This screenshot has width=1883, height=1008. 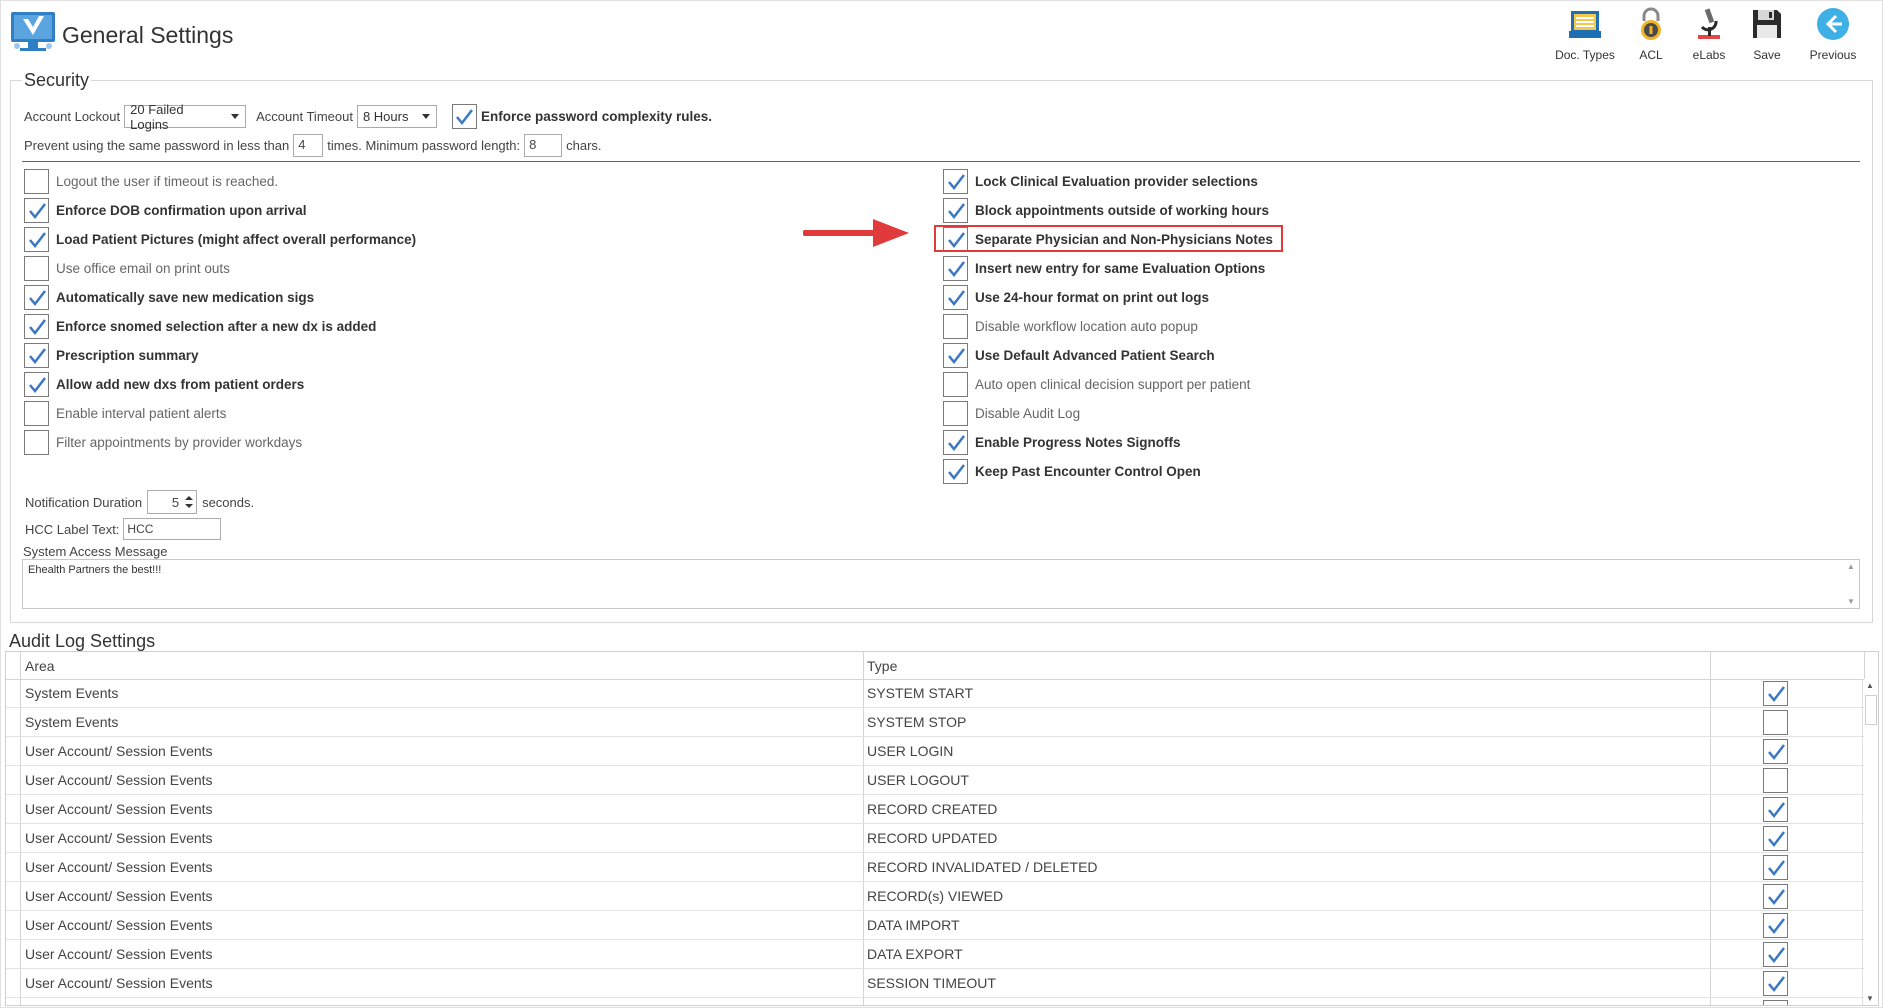 What do you see at coordinates (1851, 584) in the screenshot?
I see `textarea-scrollbar: ▲ ▼` at bounding box center [1851, 584].